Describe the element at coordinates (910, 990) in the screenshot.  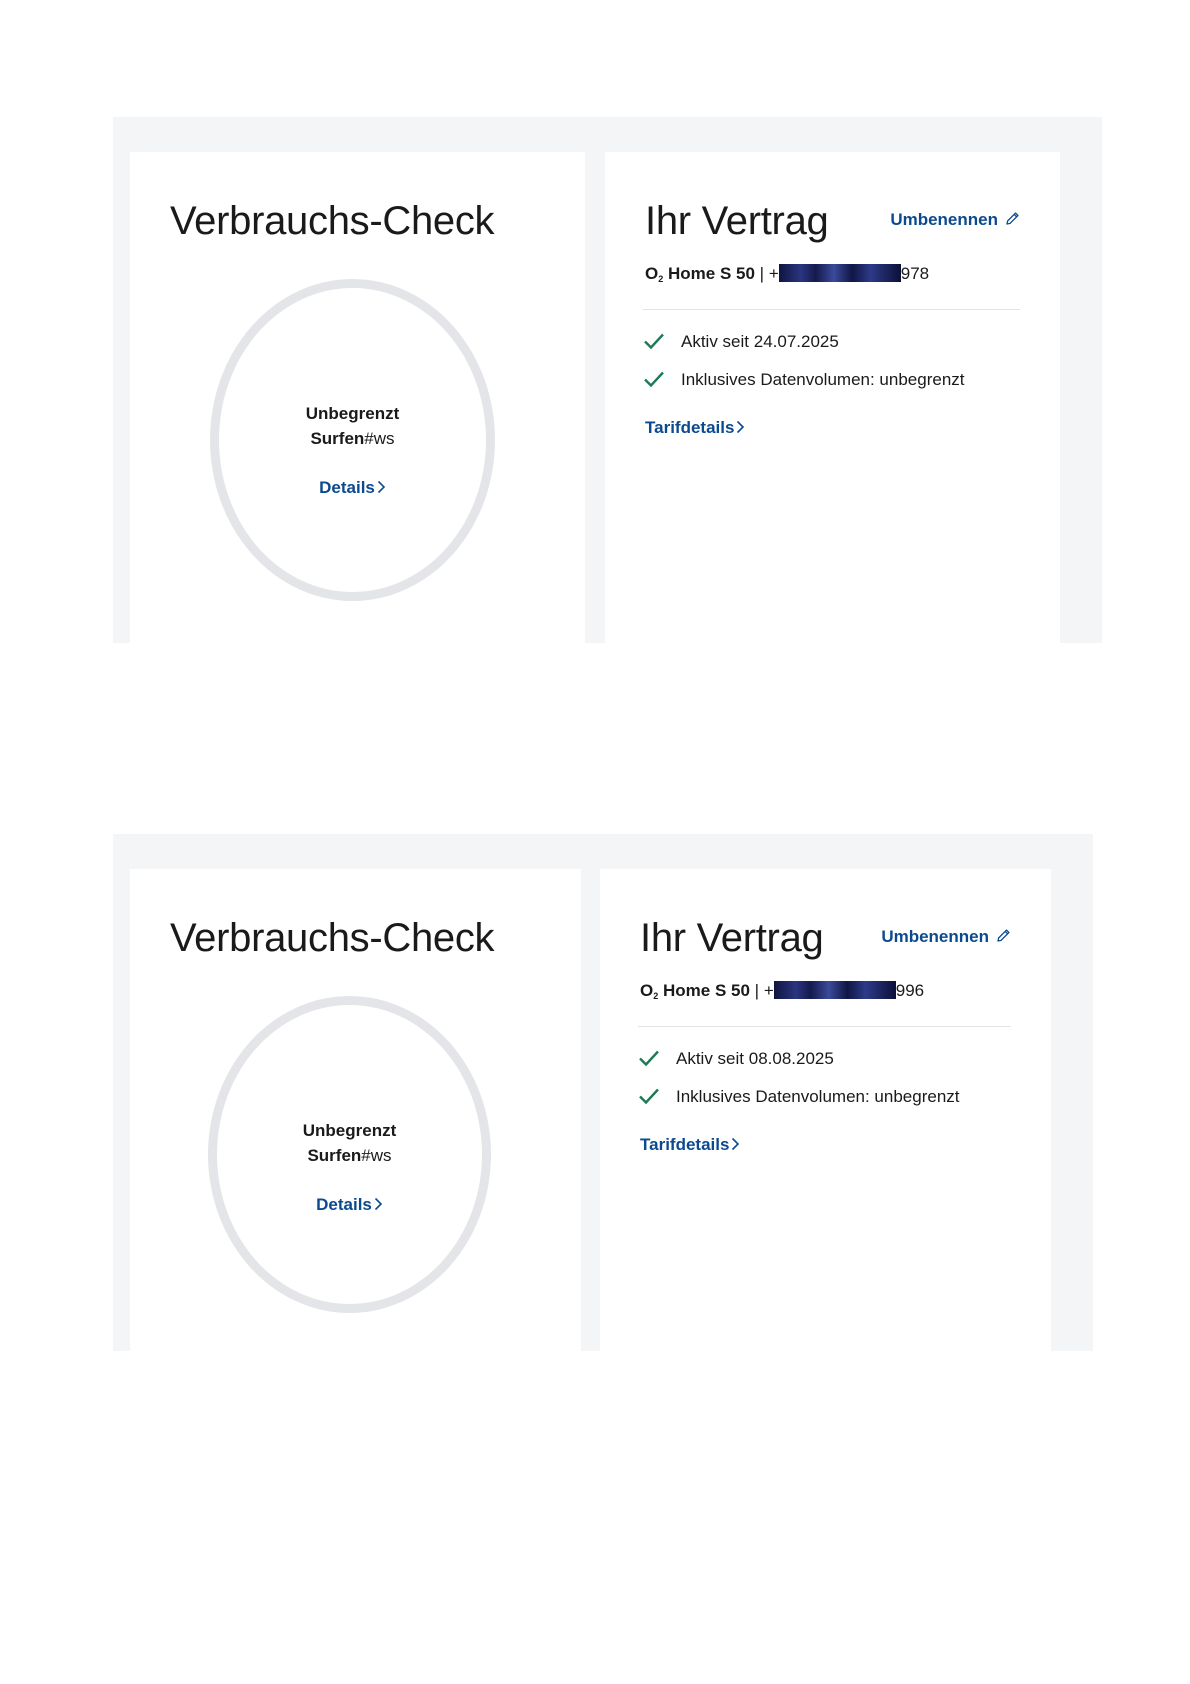
I see `phone-suffix: 996` at that location.